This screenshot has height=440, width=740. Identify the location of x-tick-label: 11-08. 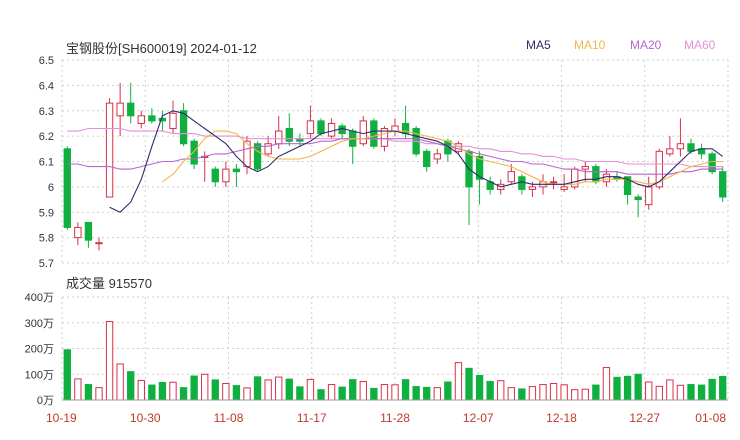
(229, 418).